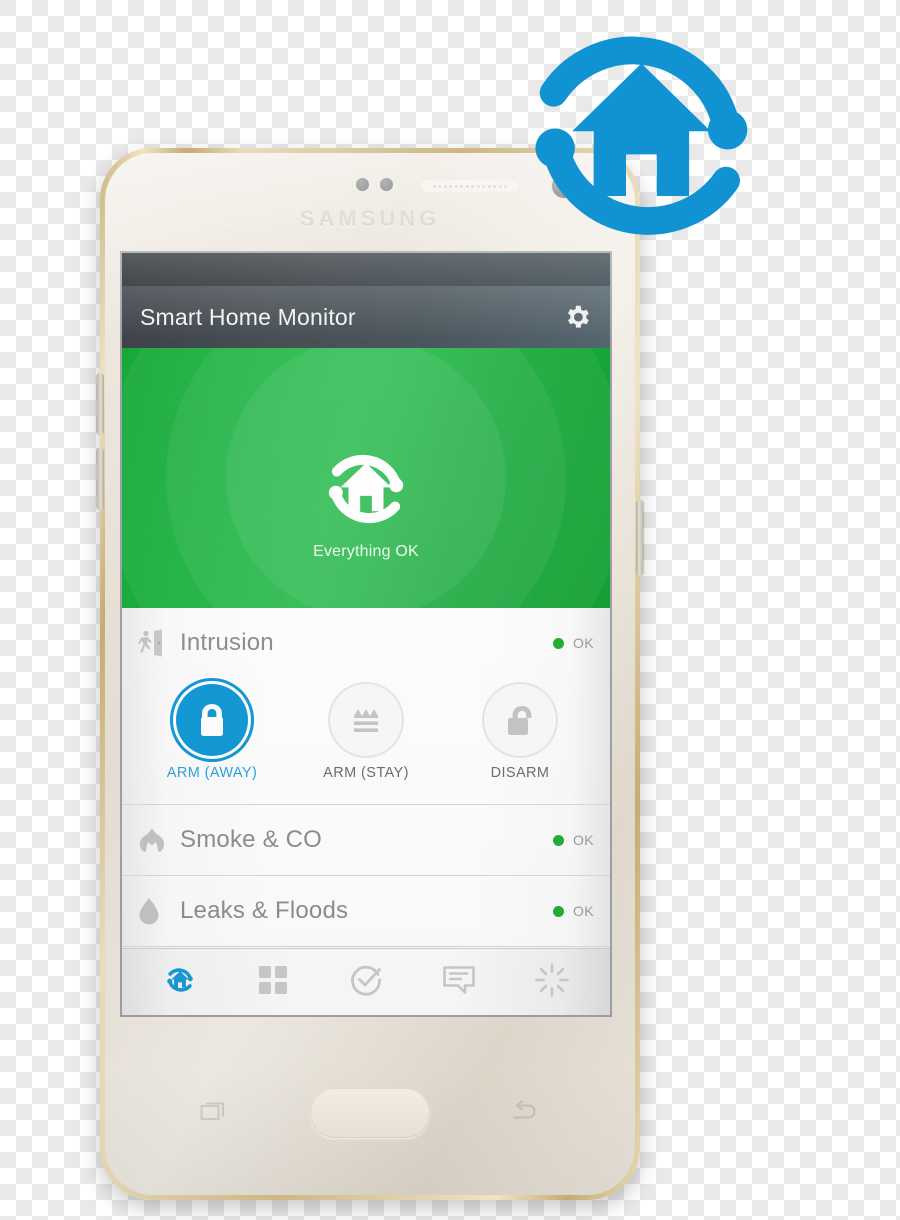 The height and width of the screenshot is (1220, 900). I want to click on nav-automations-button, so click(552, 982).